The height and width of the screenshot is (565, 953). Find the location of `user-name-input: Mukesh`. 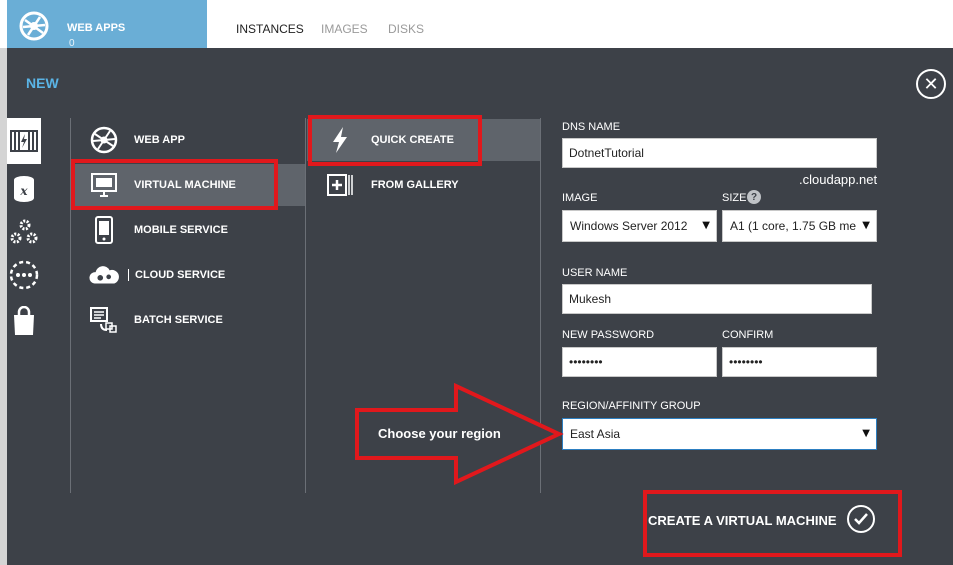

user-name-input: Mukesh is located at coordinates (717, 299).